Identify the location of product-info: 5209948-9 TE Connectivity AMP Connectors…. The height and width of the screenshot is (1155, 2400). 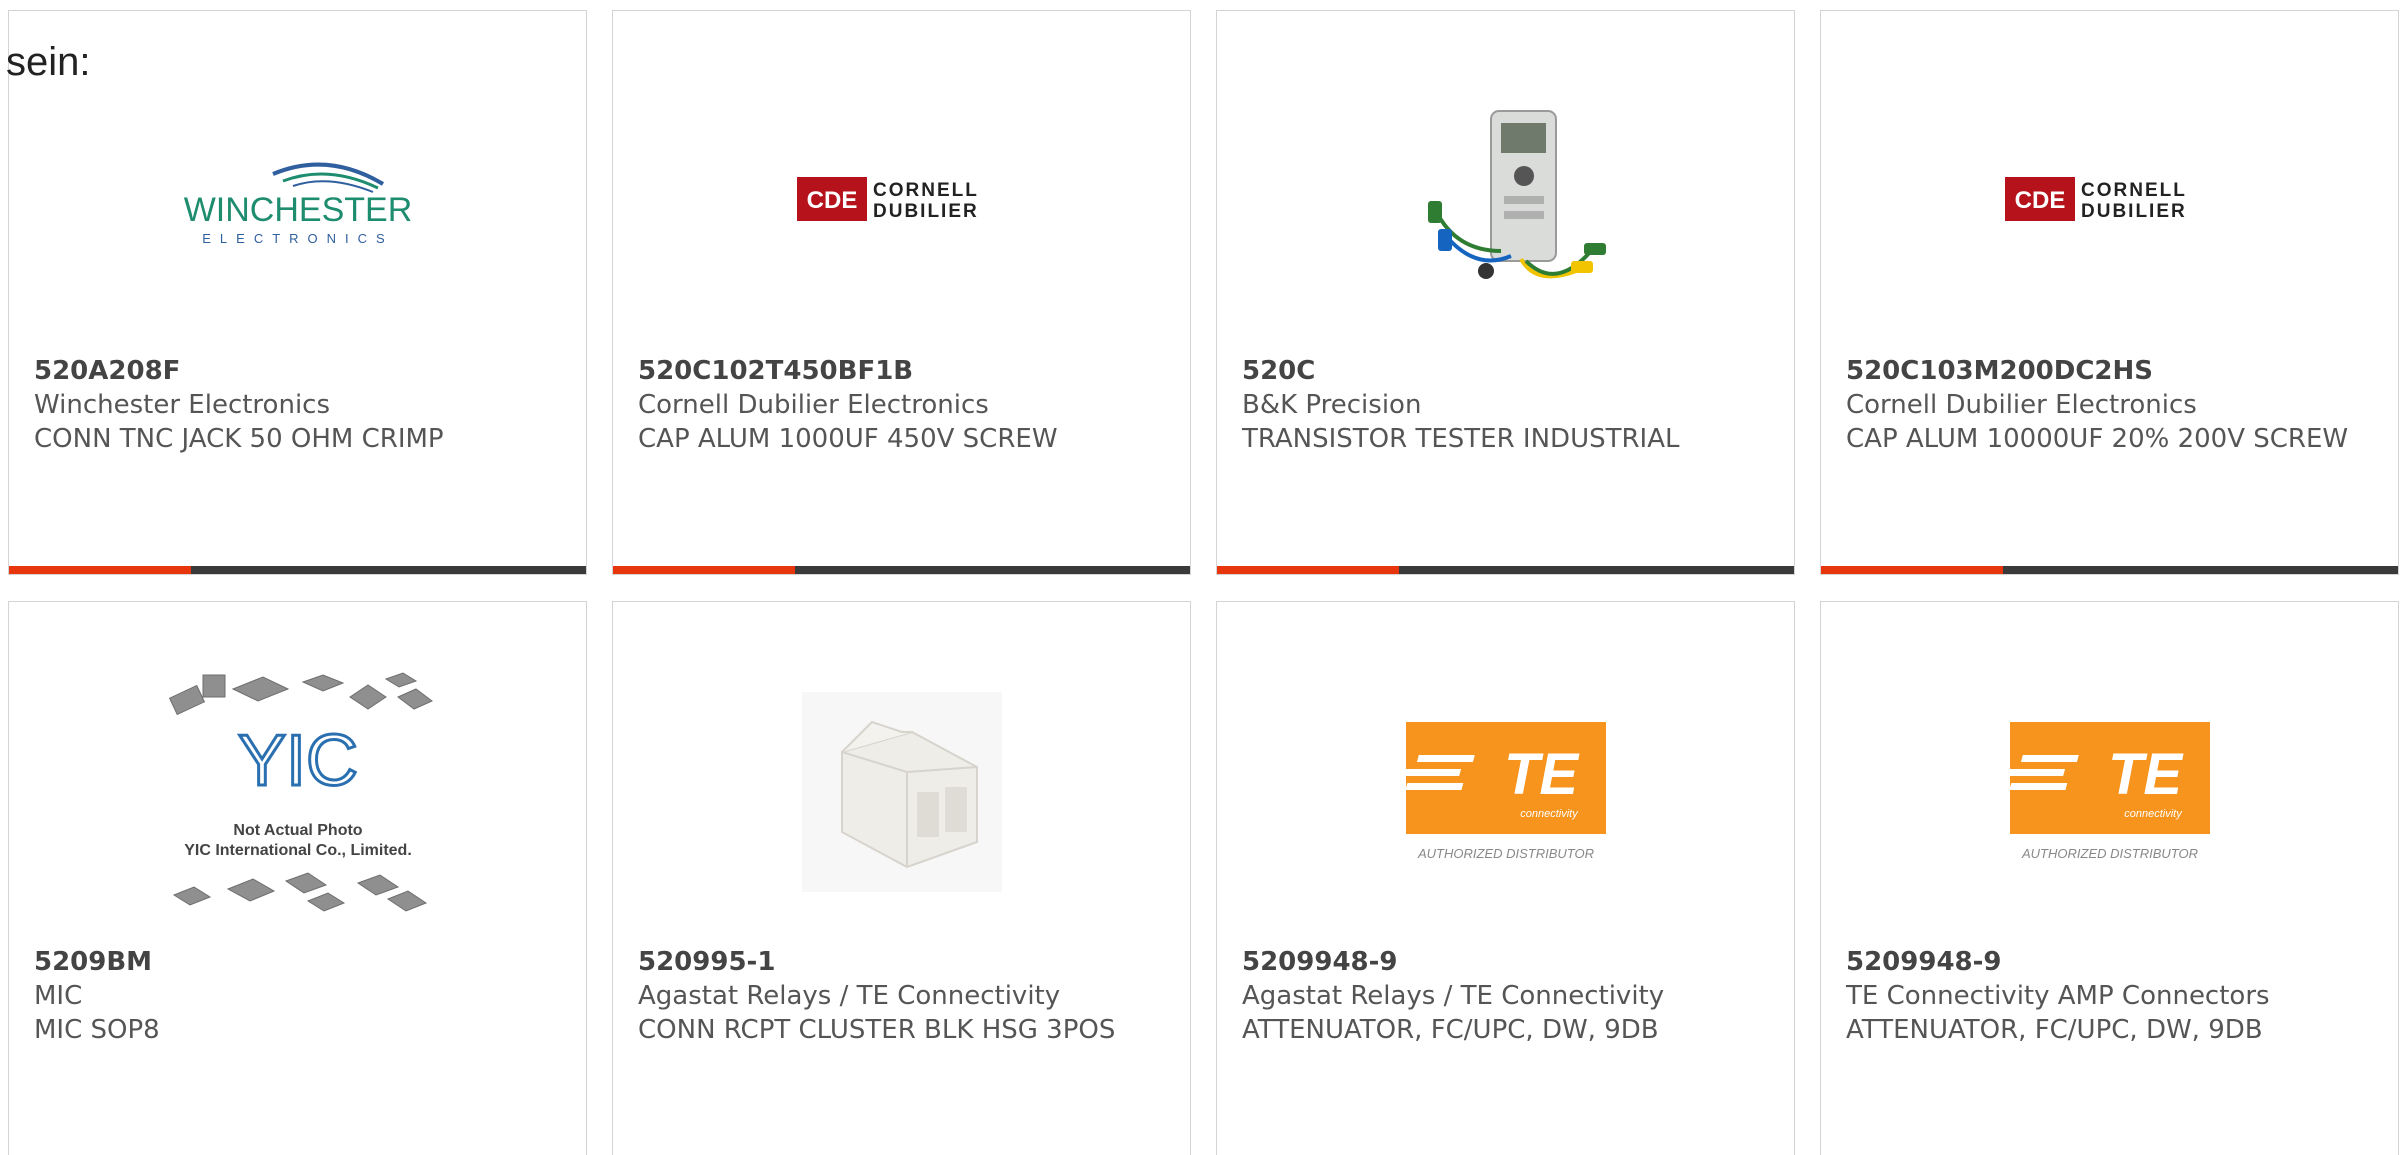
(2109, 996).